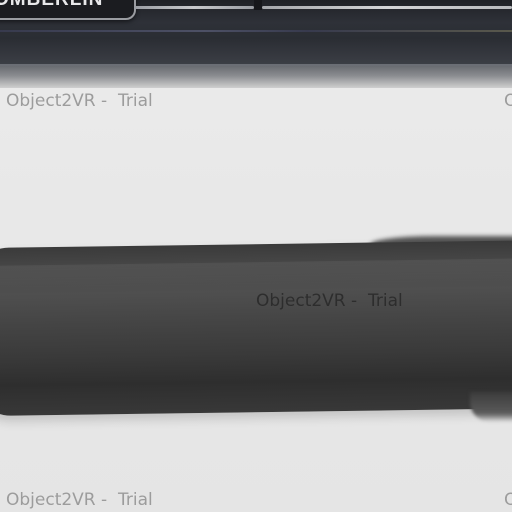 The height and width of the screenshot is (512, 512). What do you see at coordinates (194, 7) in the screenshot?
I see `chrome-rail-left` at bounding box center [194, 7].